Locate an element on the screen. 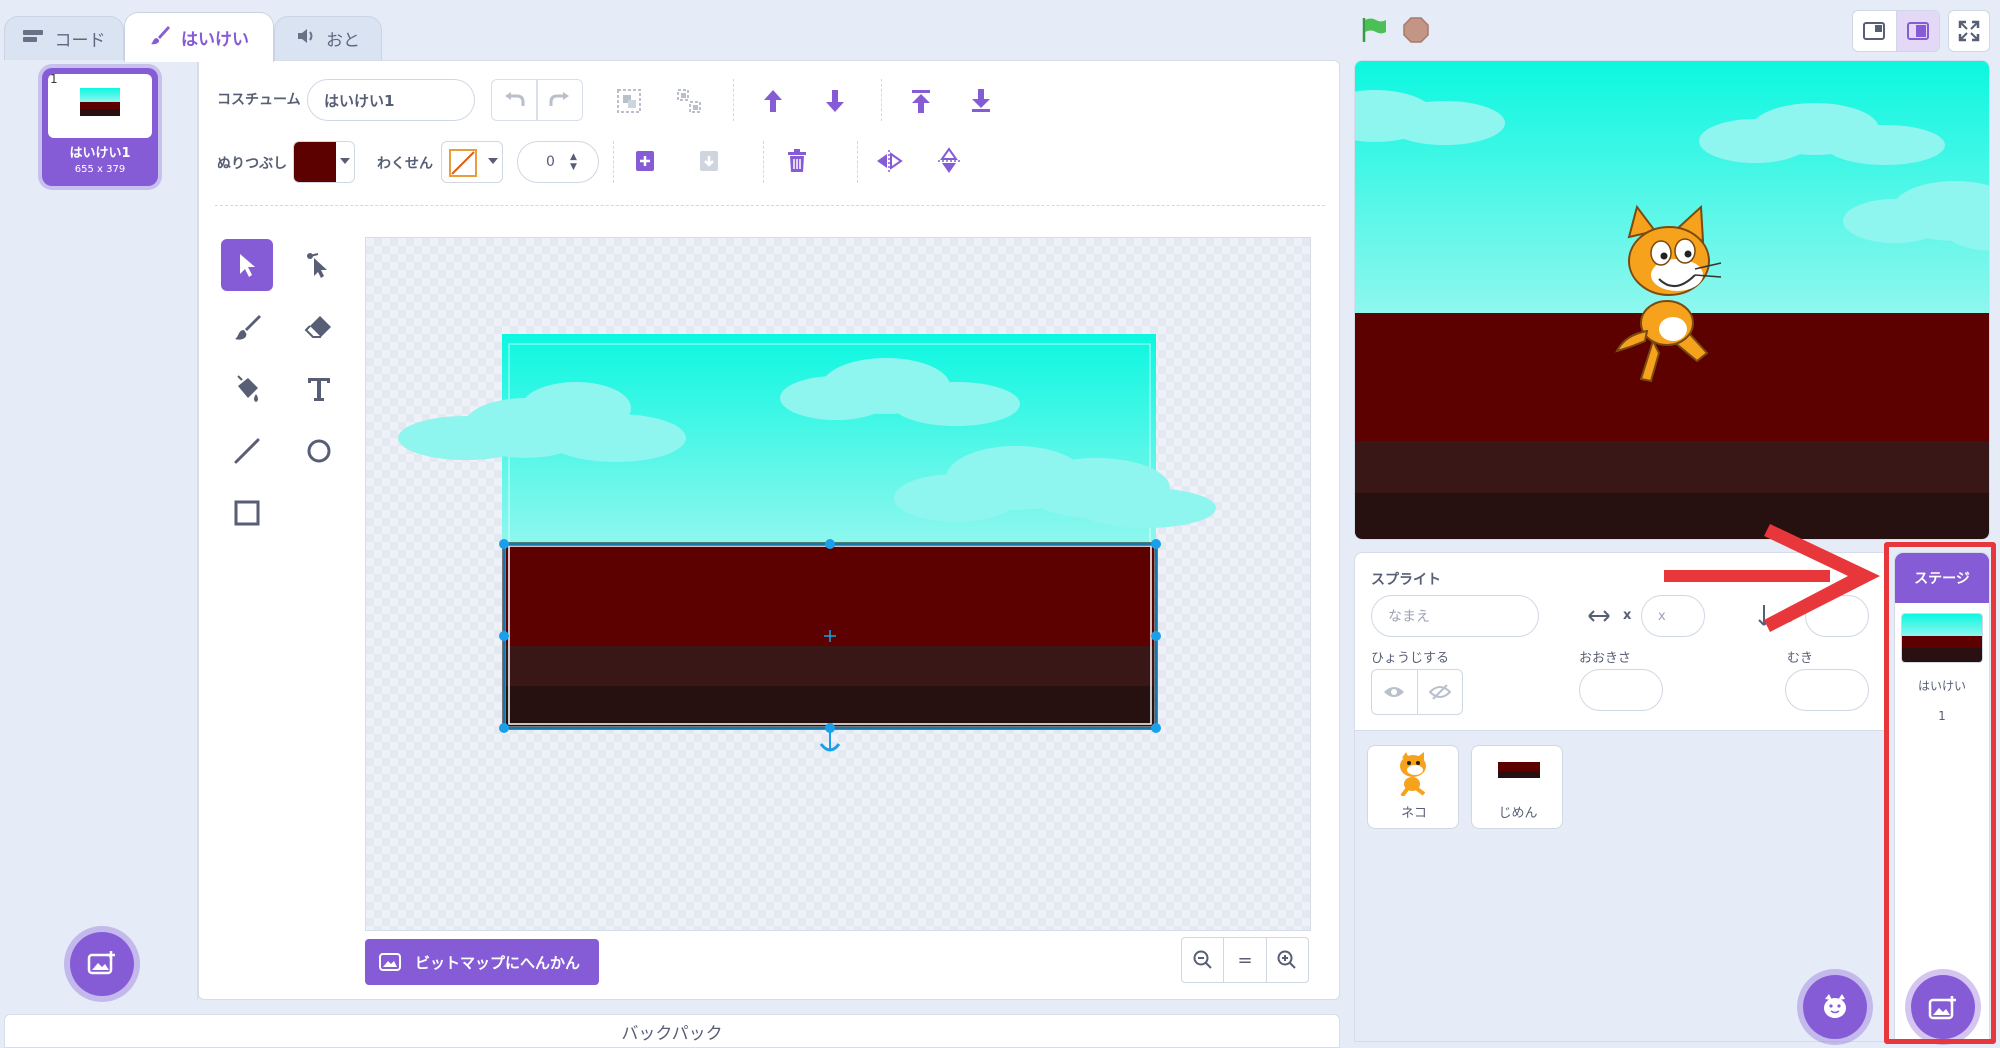 The width and height of the screenshot is (2000, 1048). fullscreen-button is located at coordinates (1969, 31).